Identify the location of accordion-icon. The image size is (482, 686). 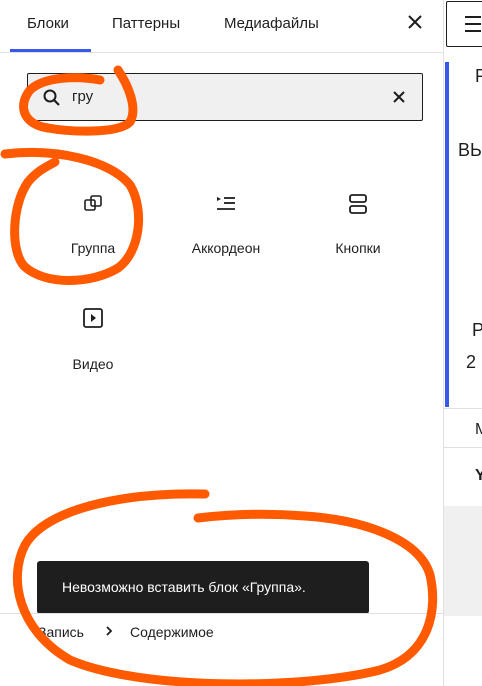
(226, 203).